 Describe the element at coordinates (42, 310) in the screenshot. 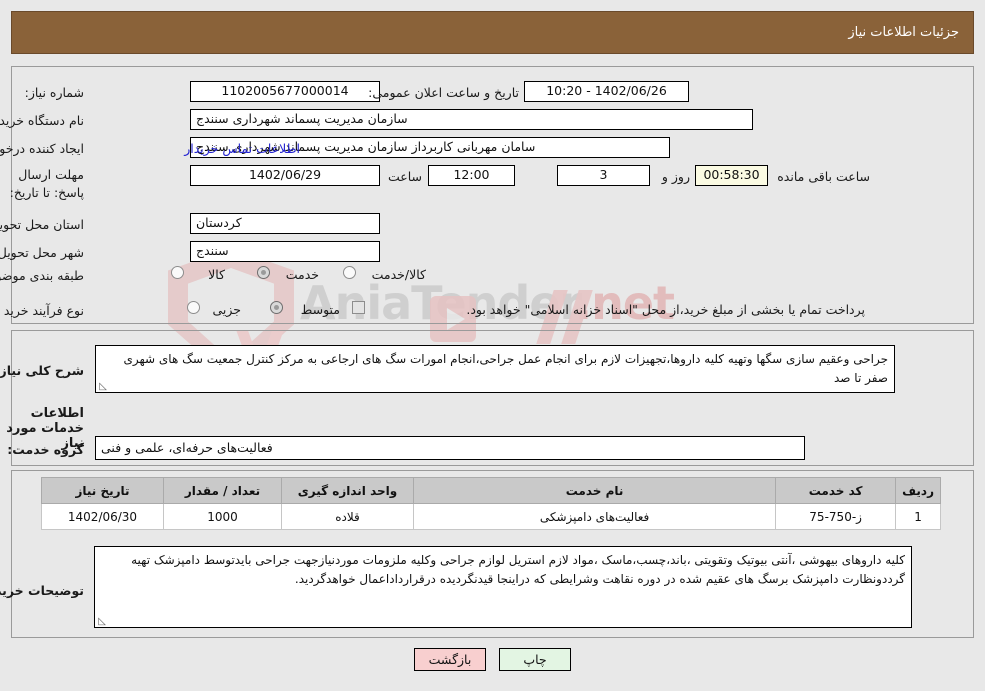

I see `purchase-process-label: نوع فرآیند خرید :` at that location.